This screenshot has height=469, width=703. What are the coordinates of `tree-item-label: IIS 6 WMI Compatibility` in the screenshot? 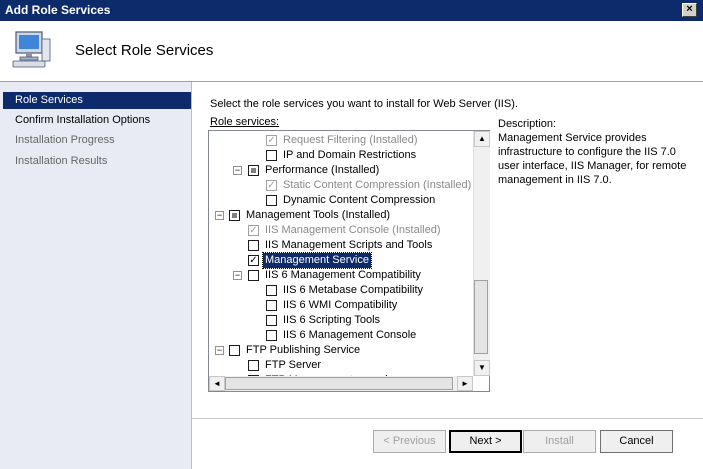 It's located at (340, 305).